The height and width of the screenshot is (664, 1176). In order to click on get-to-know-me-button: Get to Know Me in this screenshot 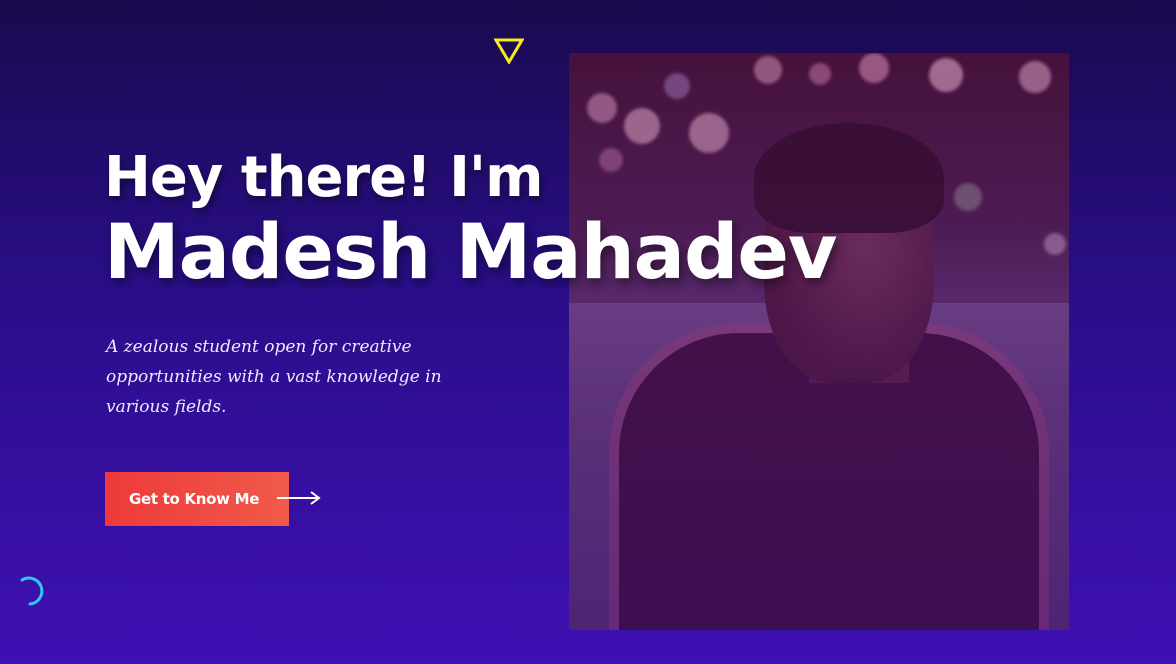, I will do `click(197, 499)`.